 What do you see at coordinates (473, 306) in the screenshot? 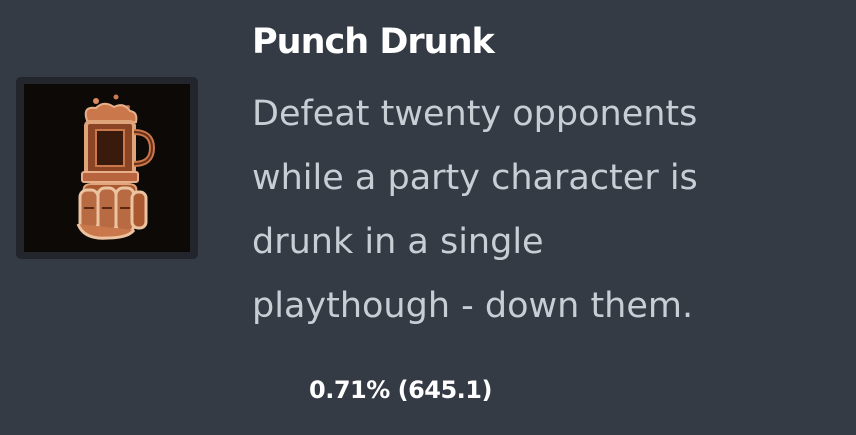
I see `description-line: playthough - down them.` at bounding box center [473, 306].